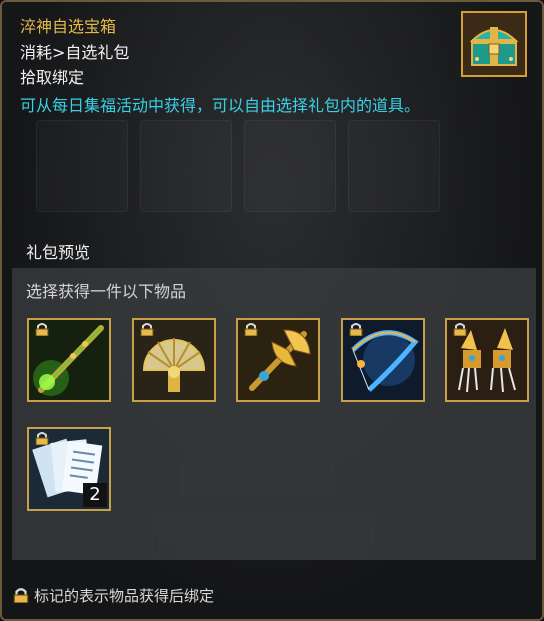 The width and height of the screenshot is (544, 621). Describe the element at coordinates (52, 77) in the screenshot. I see `item-bind-type: 拾取绑定` at that location.